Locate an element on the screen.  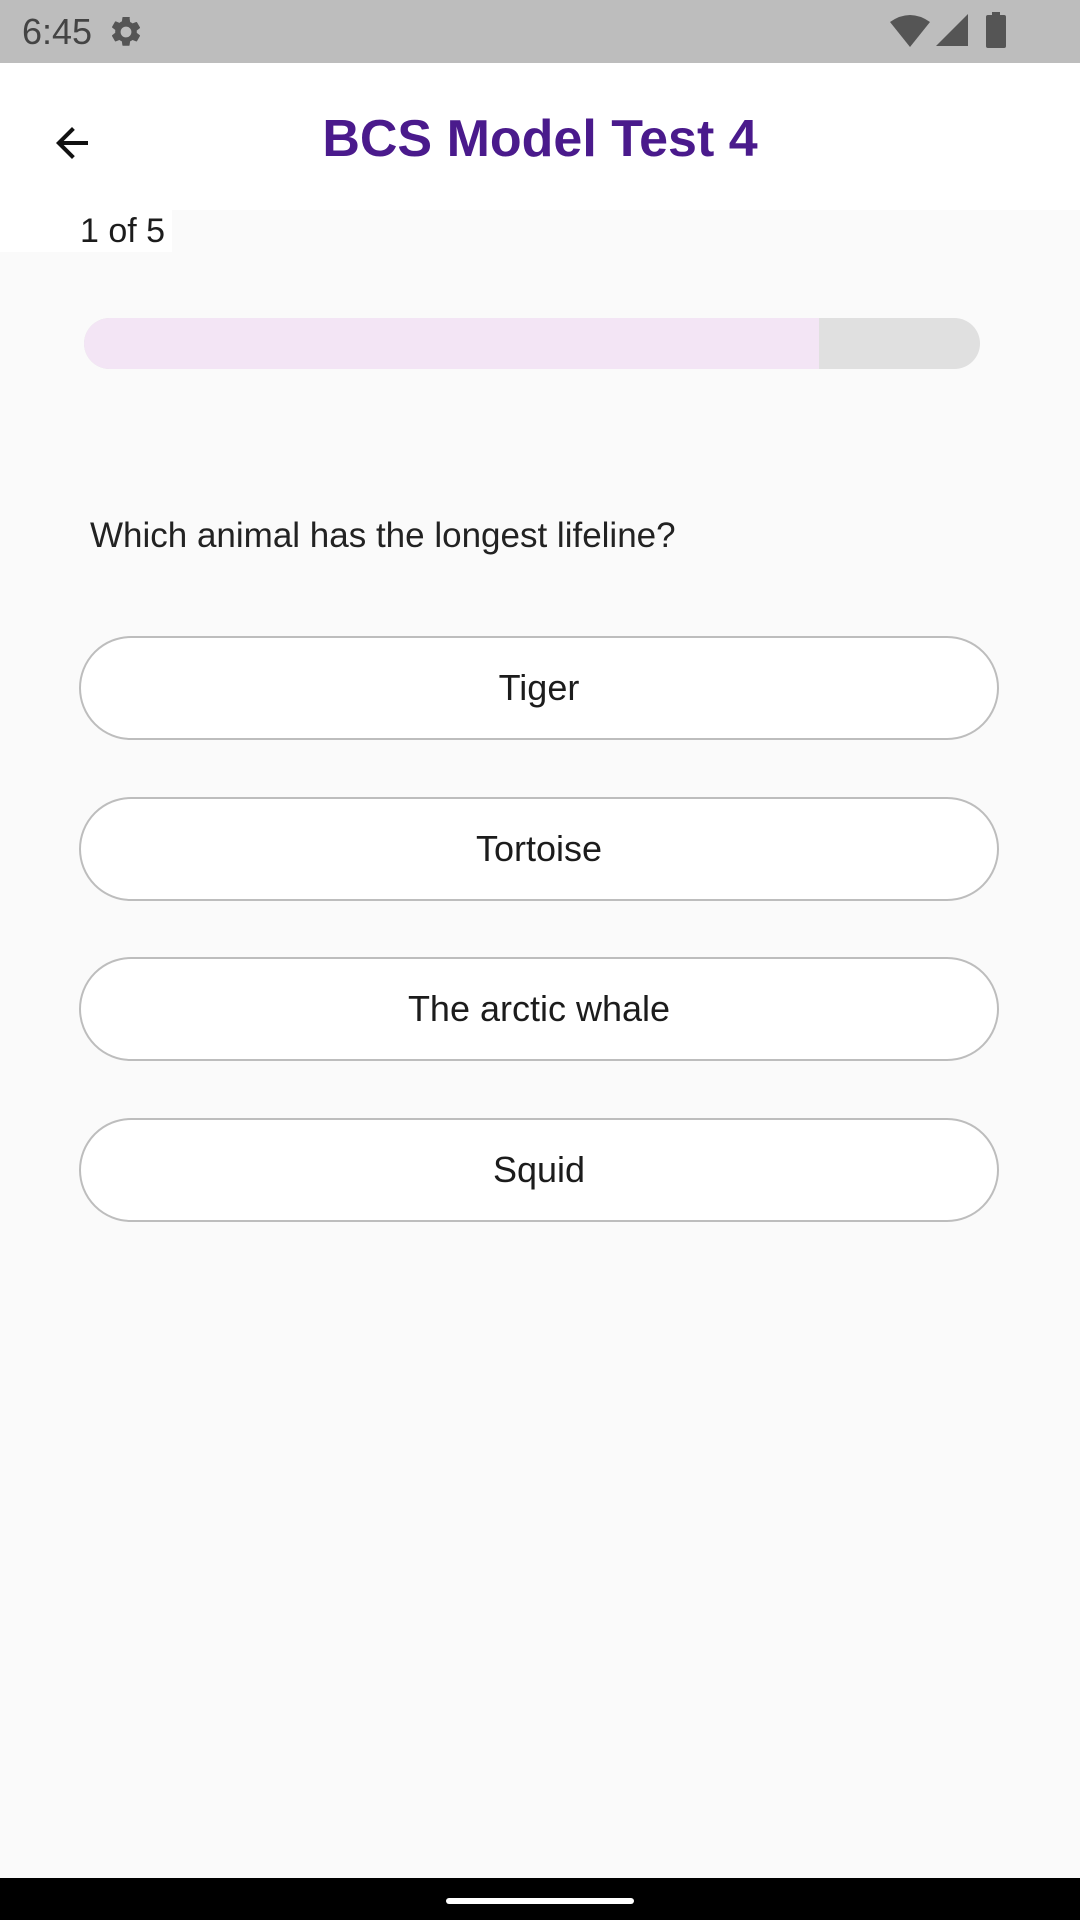
option-button: Tiger is located at coordinates (539, 688).